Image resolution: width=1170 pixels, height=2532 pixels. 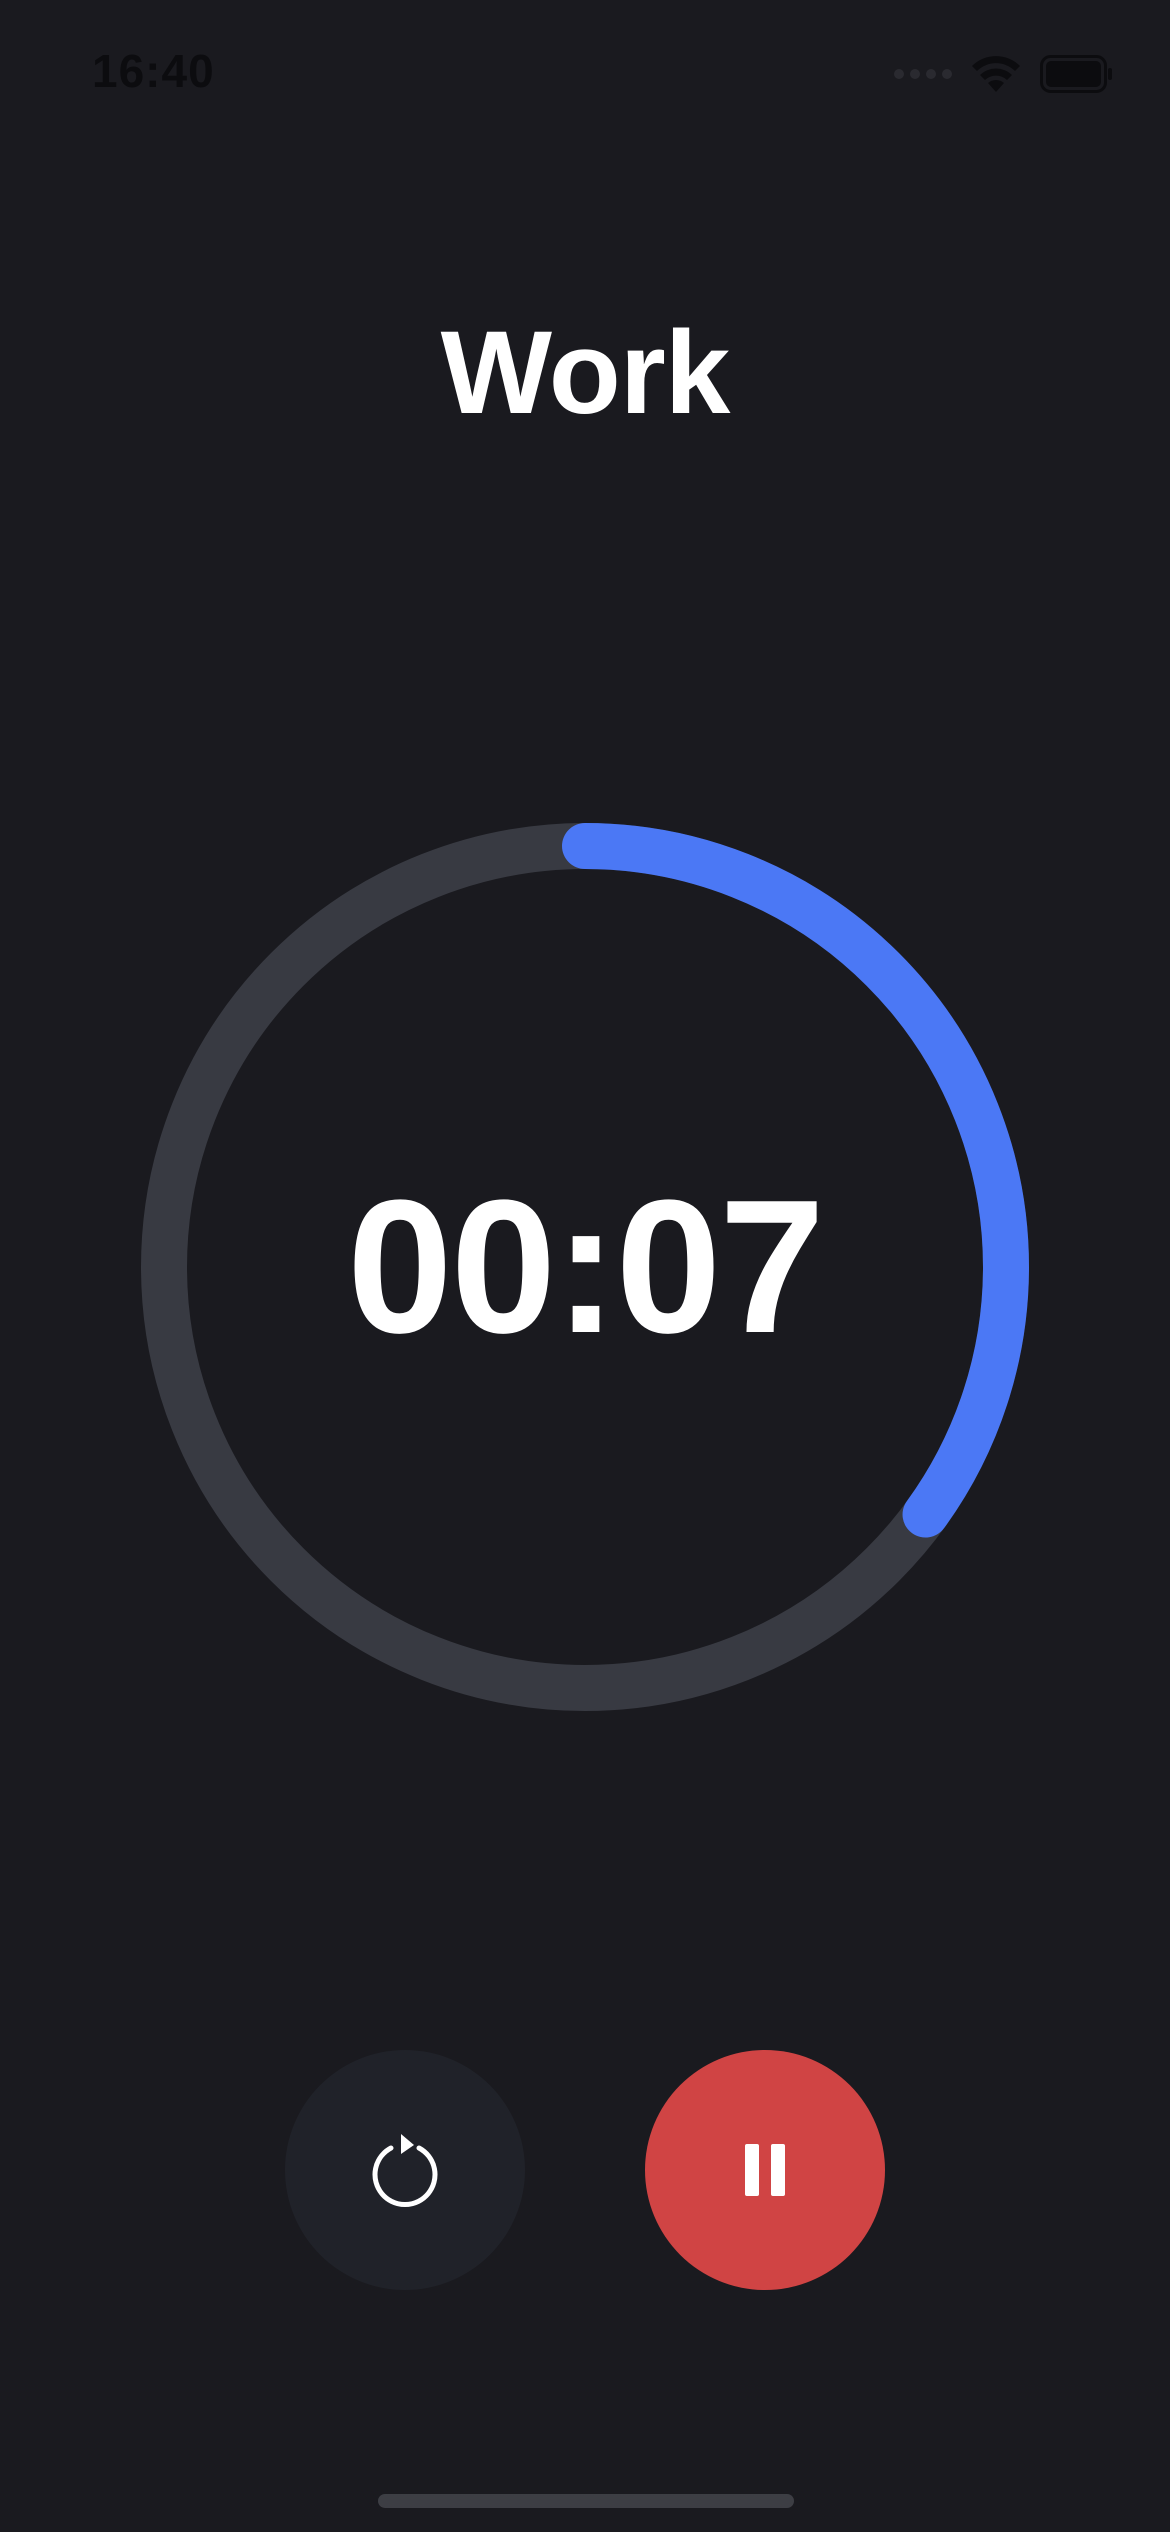 I want to click on home-indicator, so click(x=586, y=2501).